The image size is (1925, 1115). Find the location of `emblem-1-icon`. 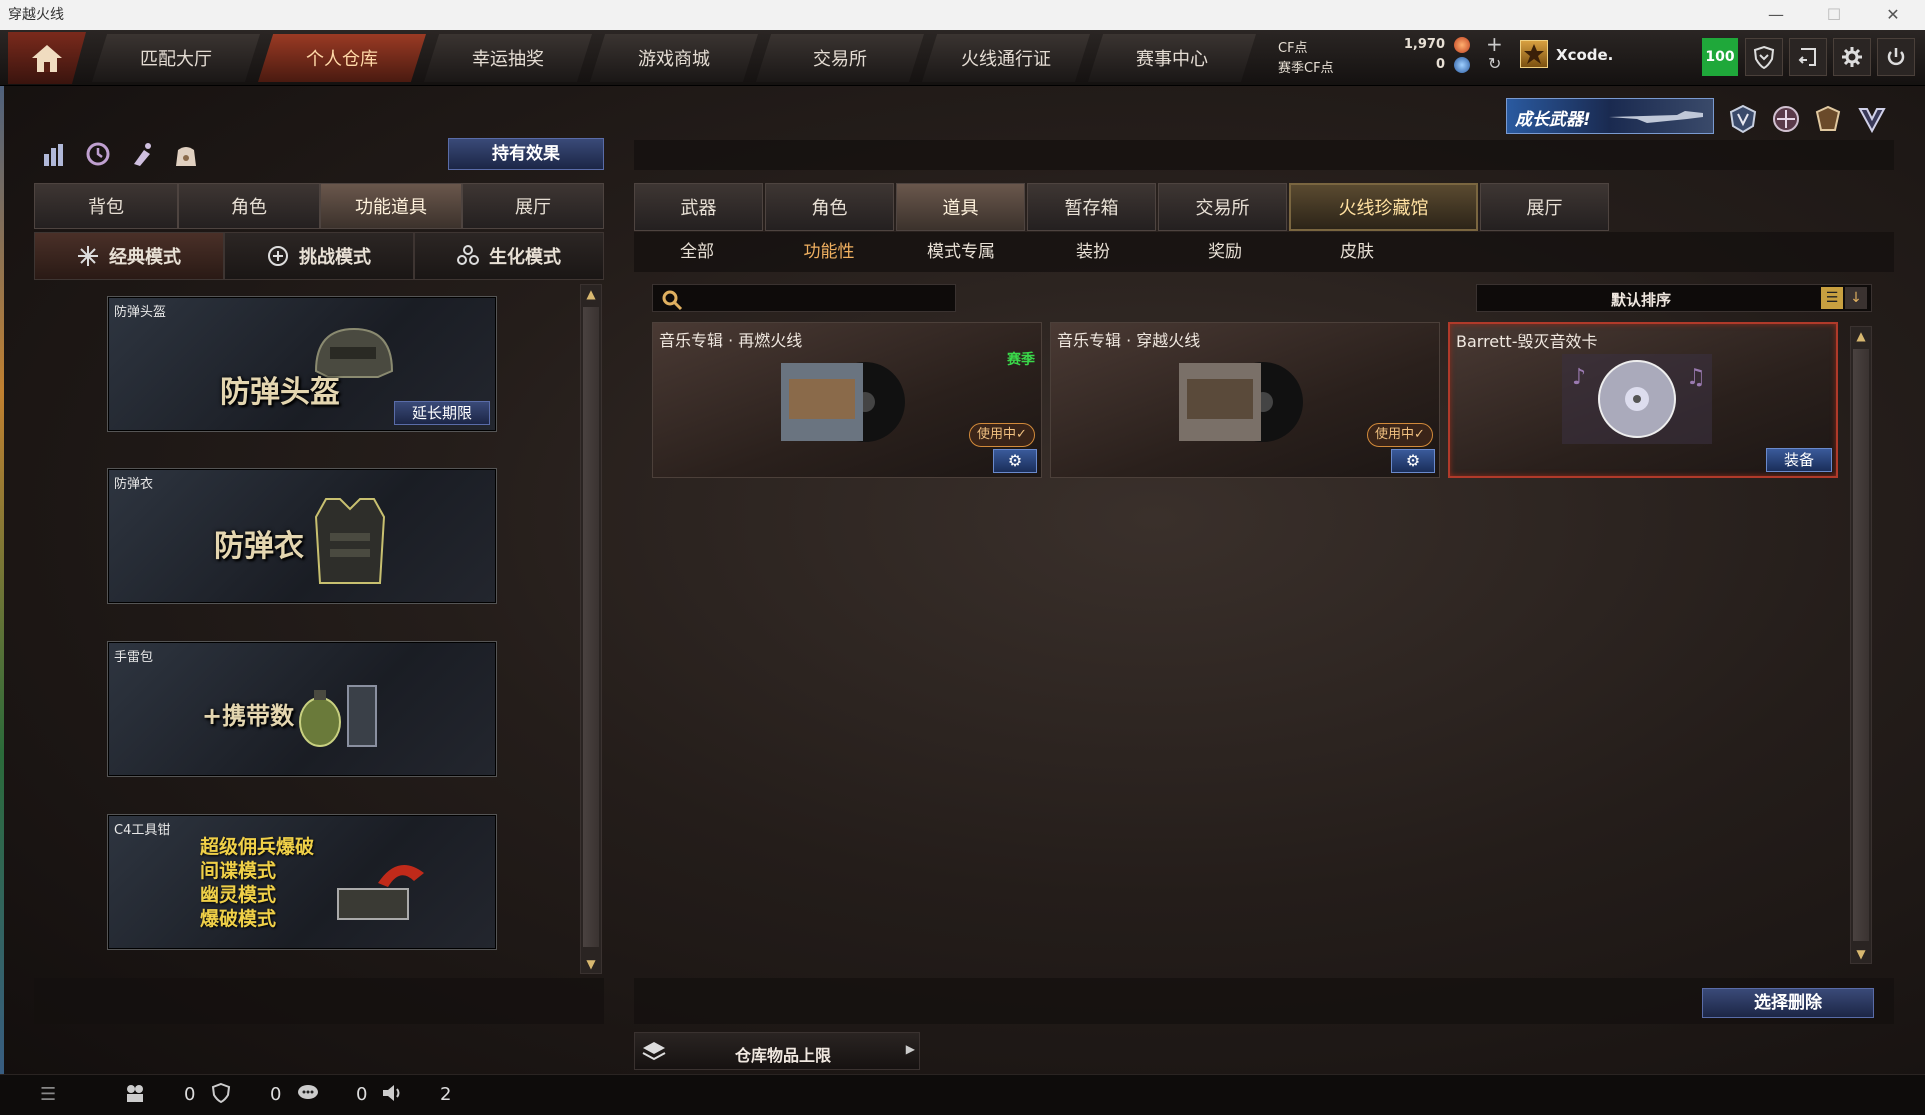

emblem-1-icon is located at coordinates (1743, 119).